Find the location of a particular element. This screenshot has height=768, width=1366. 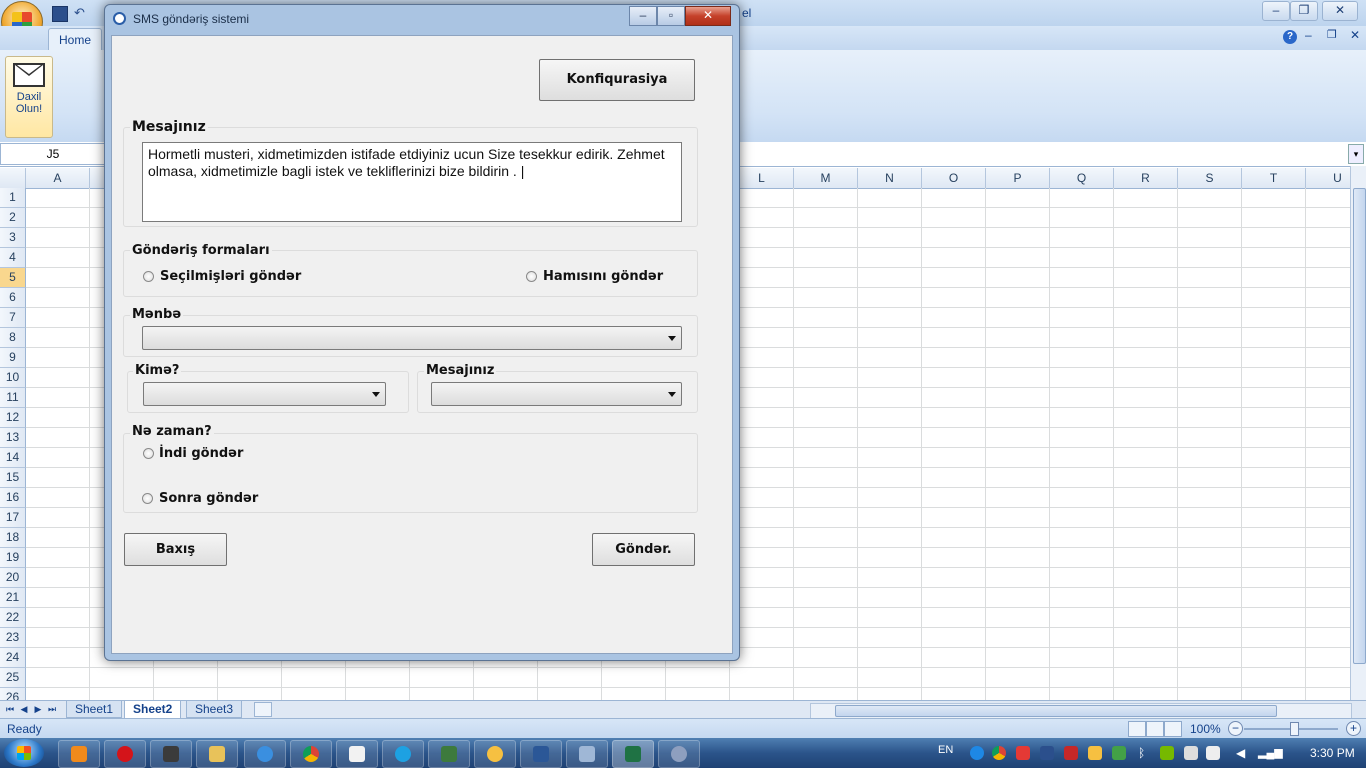

row-header: 17 is located at coordinates (13, 518).